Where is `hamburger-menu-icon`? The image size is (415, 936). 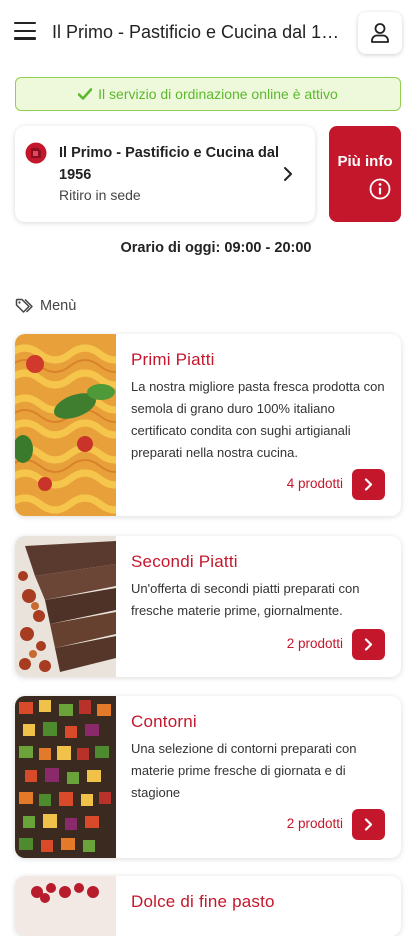
hamburger-menu-icon is located at coordinates (25, 32).